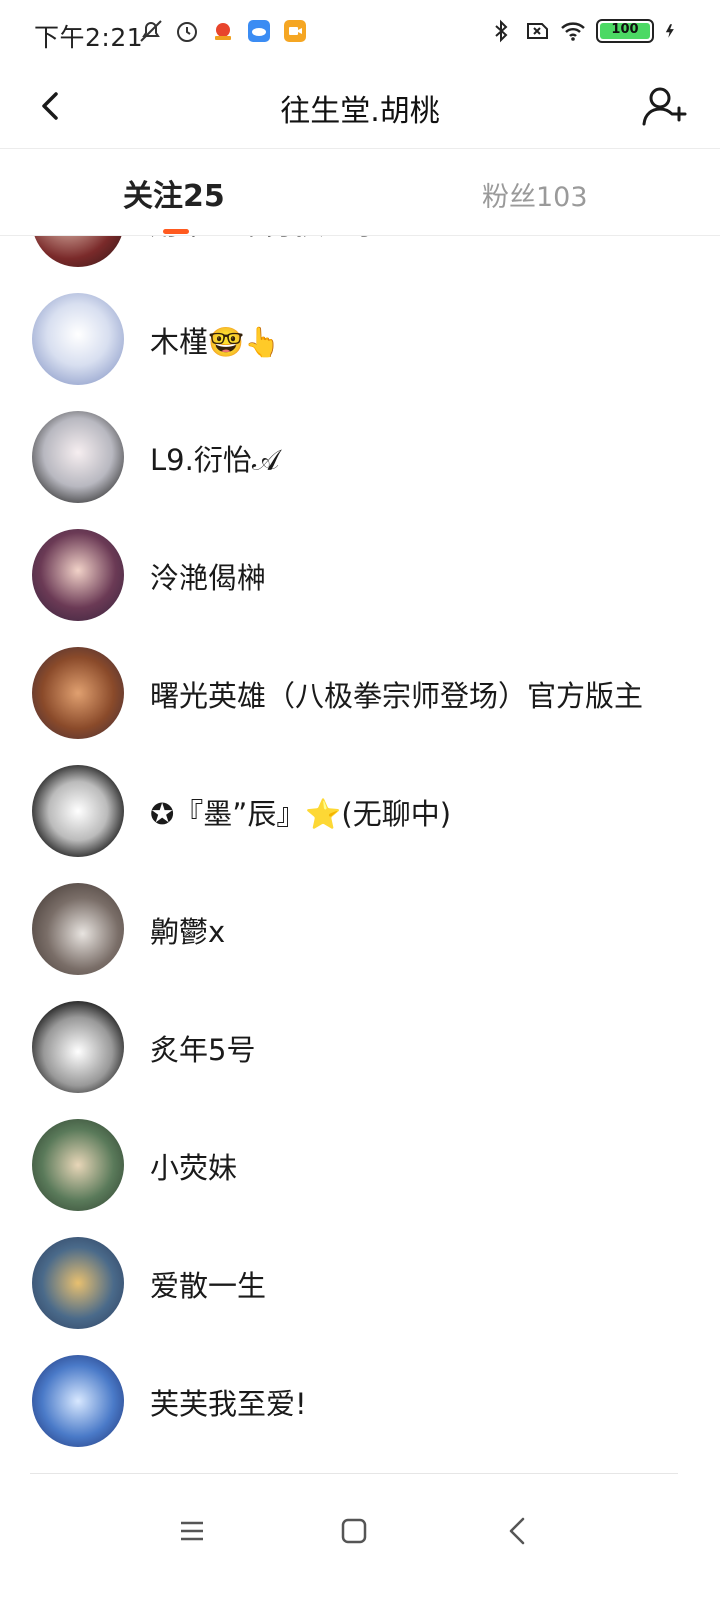  I want to click on tab-bar: 关注25 粉丝103, so click(360, 192).